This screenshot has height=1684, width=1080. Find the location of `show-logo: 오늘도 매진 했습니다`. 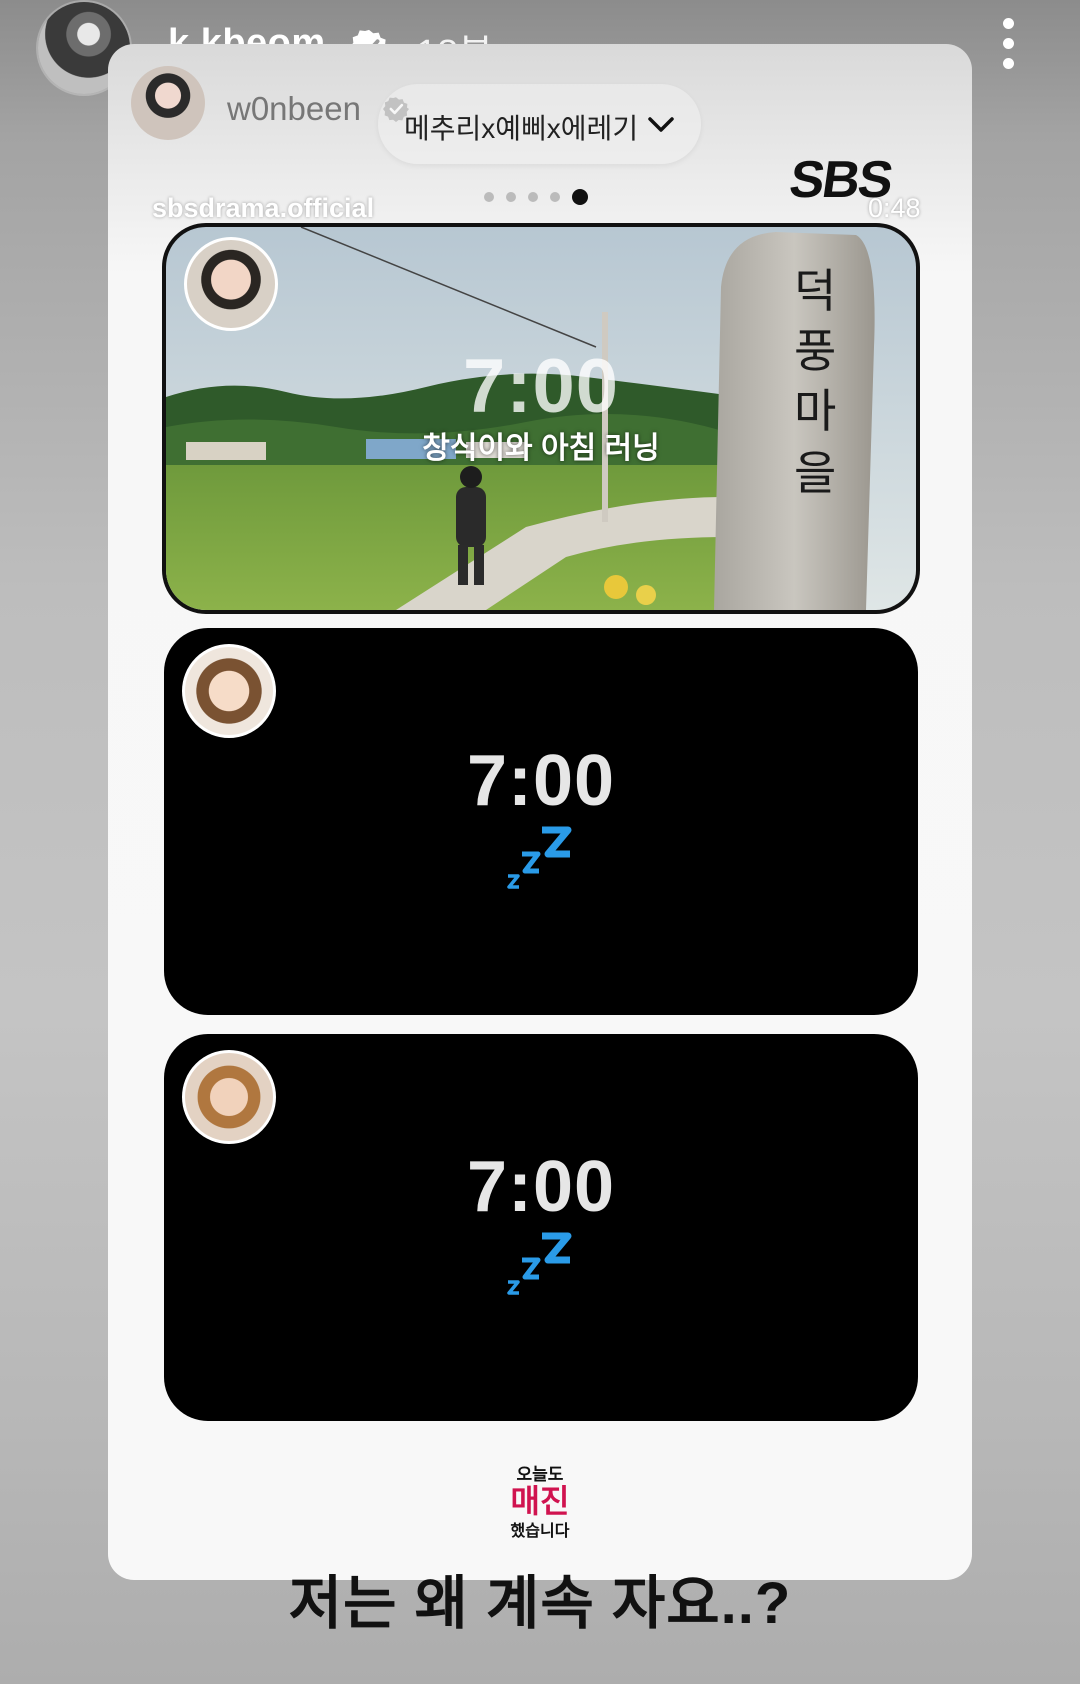

show-logo: 오늘도 매진 했습니다 is located at coordinates (540, 1500).